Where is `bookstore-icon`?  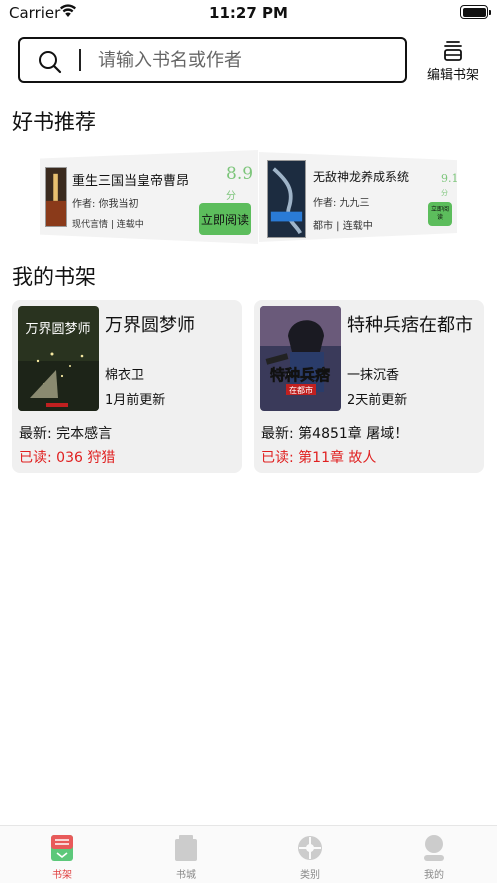 bookstore-icon is located at coordinates (186, 848).